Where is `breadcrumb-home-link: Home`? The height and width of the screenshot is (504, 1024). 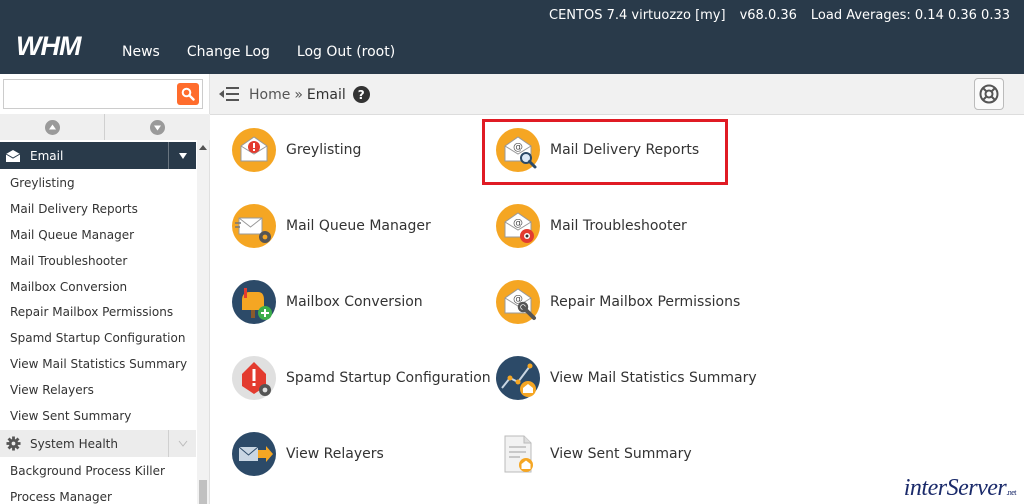
breadcrumb-home-link: Home is located at coordinates (269, 95).